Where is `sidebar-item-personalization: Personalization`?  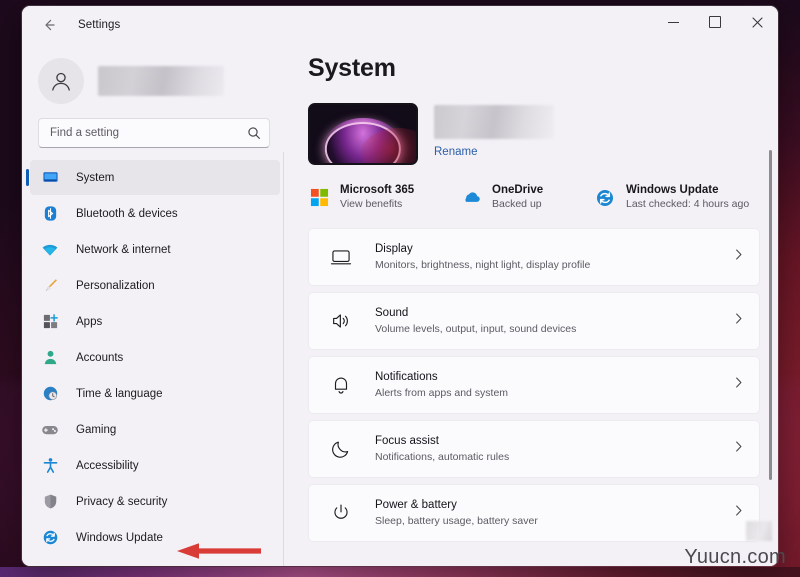 sidebar-item-personalization: Personalization is located at coordinates (155, 285).